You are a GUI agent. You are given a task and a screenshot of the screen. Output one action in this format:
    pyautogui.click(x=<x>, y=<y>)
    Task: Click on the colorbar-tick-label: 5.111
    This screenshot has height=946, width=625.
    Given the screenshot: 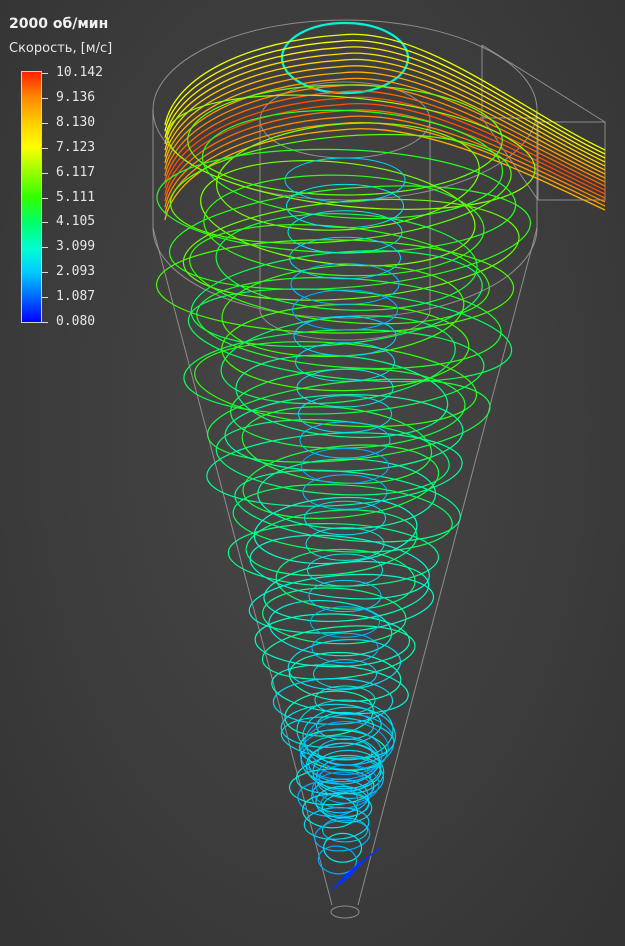 What is the action you would take?
    pyautogui.click(x=76, y=197)
    